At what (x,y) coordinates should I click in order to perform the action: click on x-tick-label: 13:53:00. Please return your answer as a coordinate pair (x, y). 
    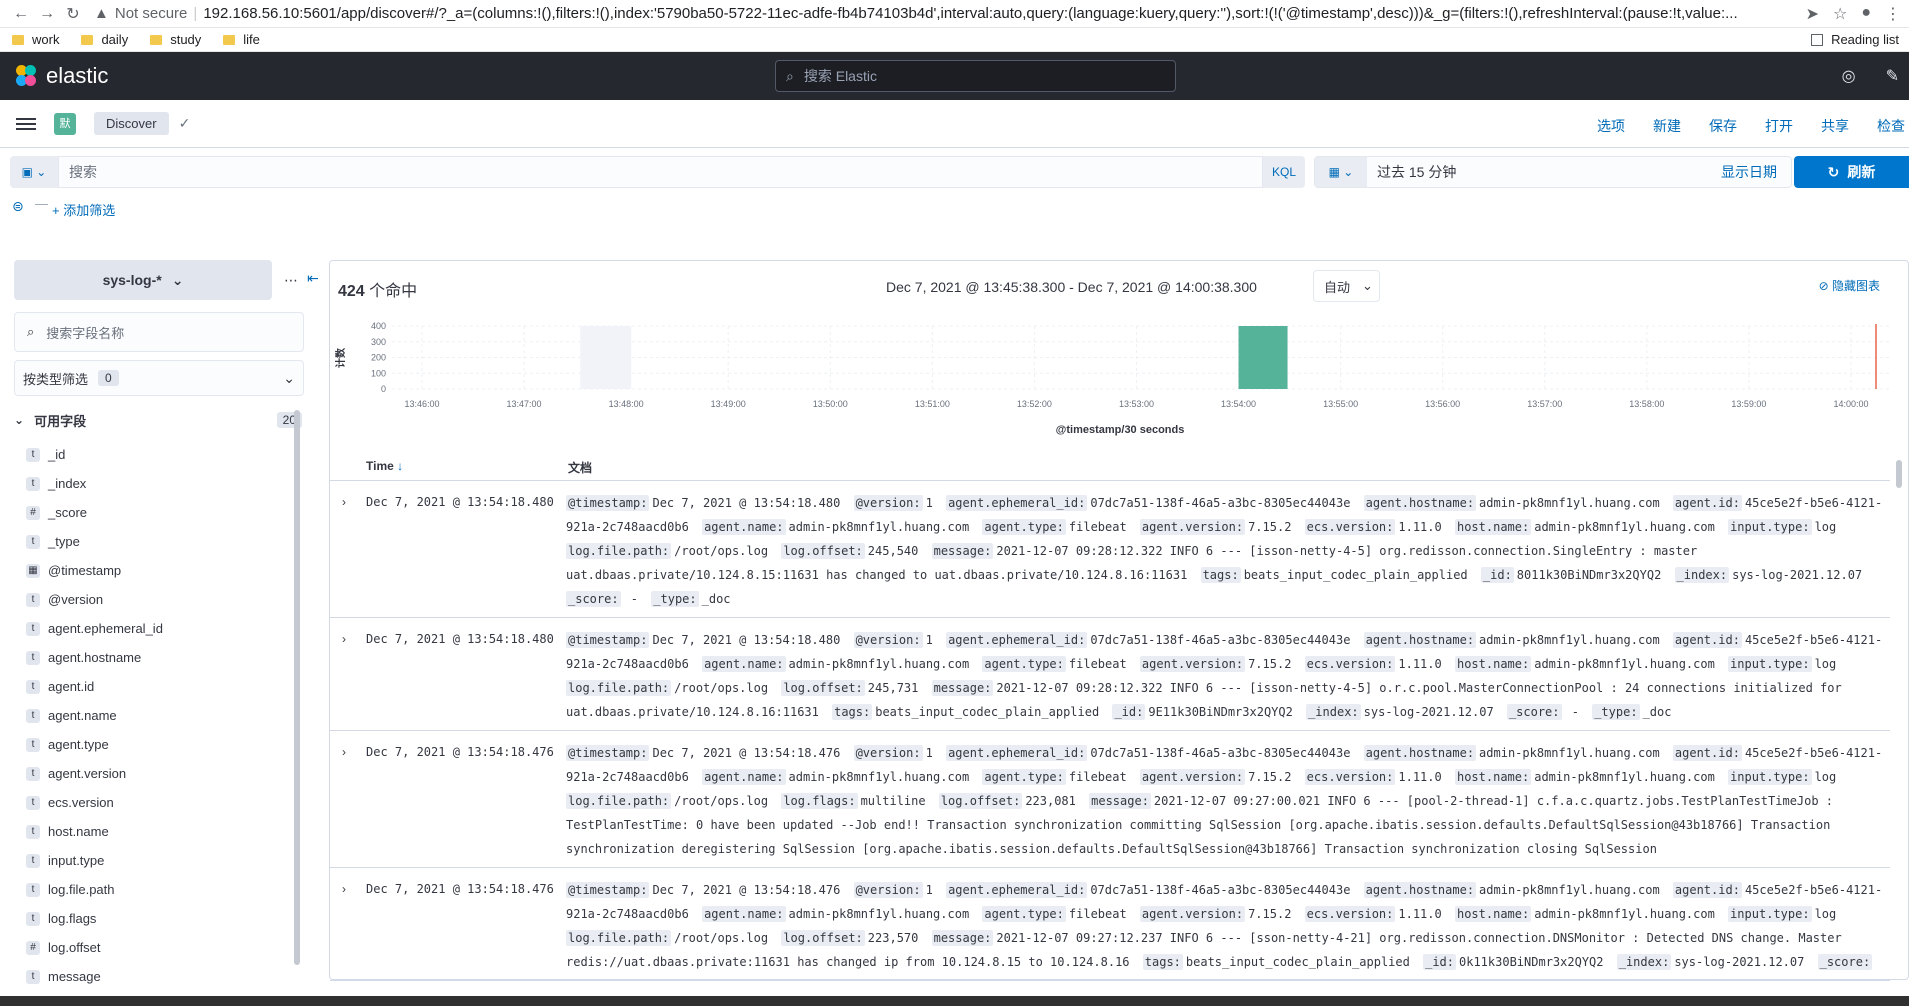
    Looking at the image, I should click on (1136, 404).